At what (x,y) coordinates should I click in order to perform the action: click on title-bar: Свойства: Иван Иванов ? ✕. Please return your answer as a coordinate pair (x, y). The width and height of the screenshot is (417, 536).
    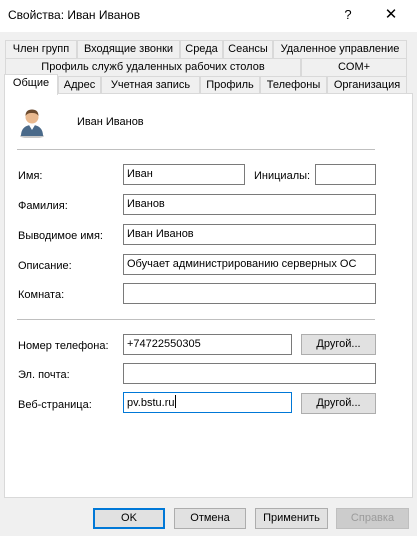
    Looking at the image, I should click on (208, 16).